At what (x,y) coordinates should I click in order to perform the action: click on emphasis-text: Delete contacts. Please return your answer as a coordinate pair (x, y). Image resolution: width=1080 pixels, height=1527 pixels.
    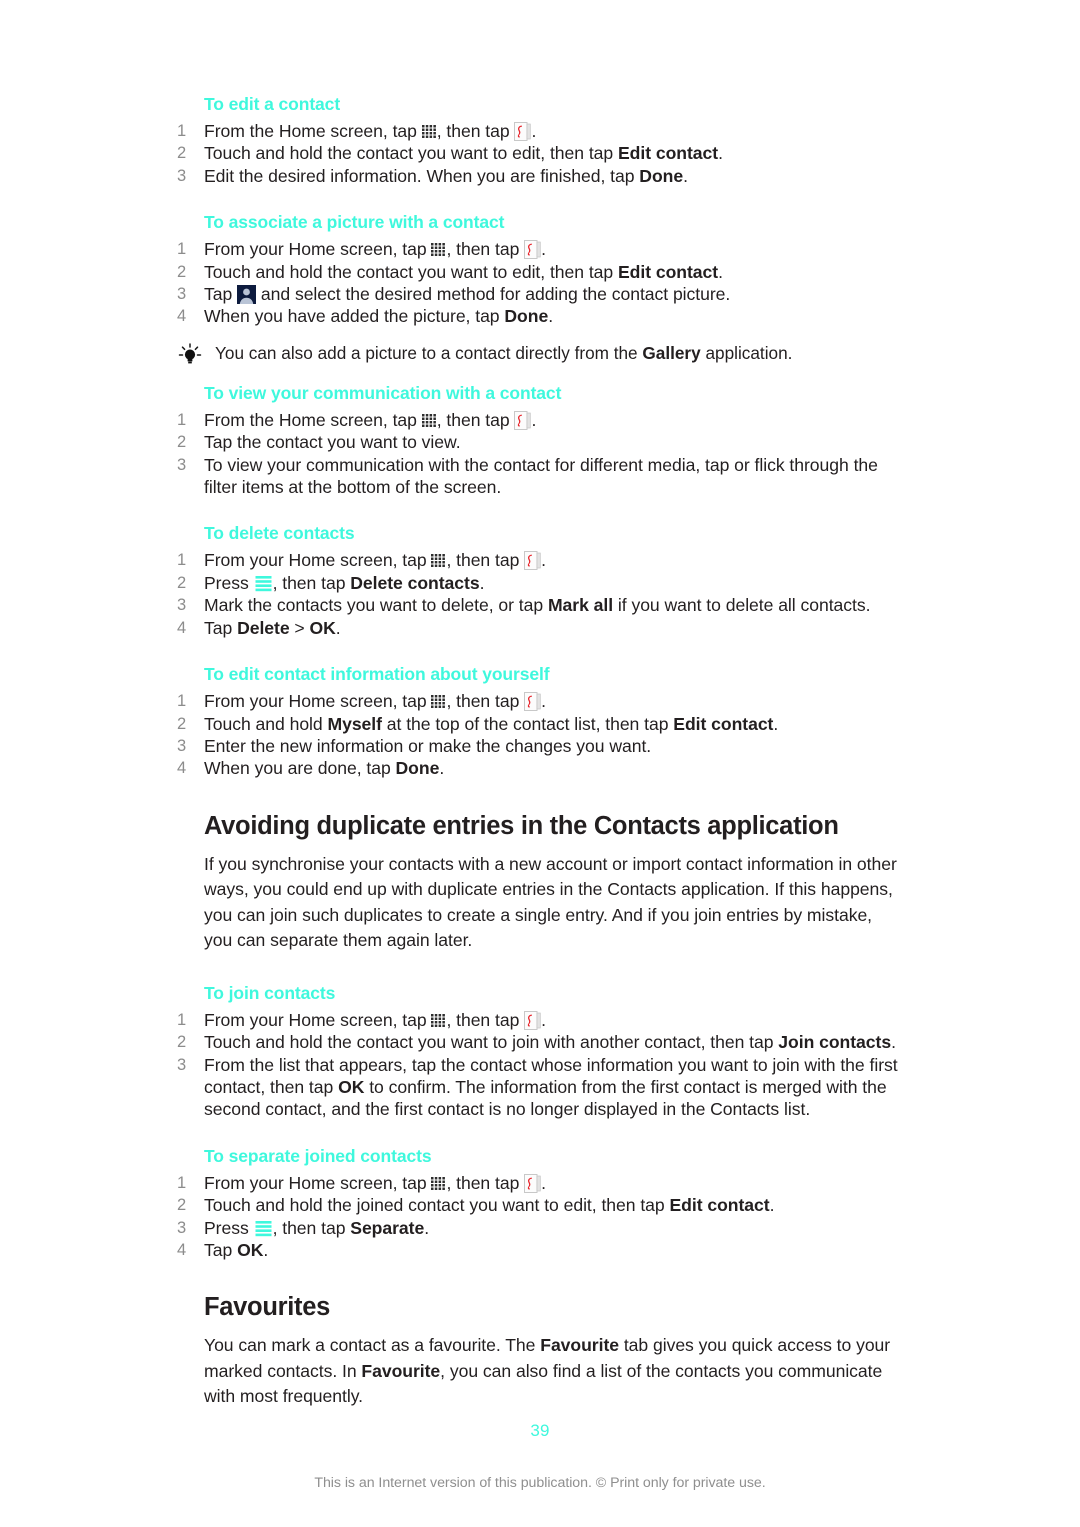
    Looking at the image, I should click on (415, 582).